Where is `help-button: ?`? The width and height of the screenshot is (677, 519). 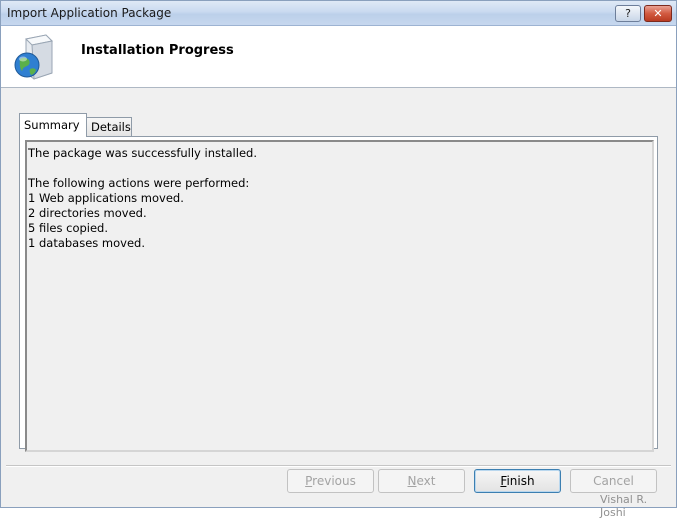 help-button: ? is located at coordinates (628, 13).